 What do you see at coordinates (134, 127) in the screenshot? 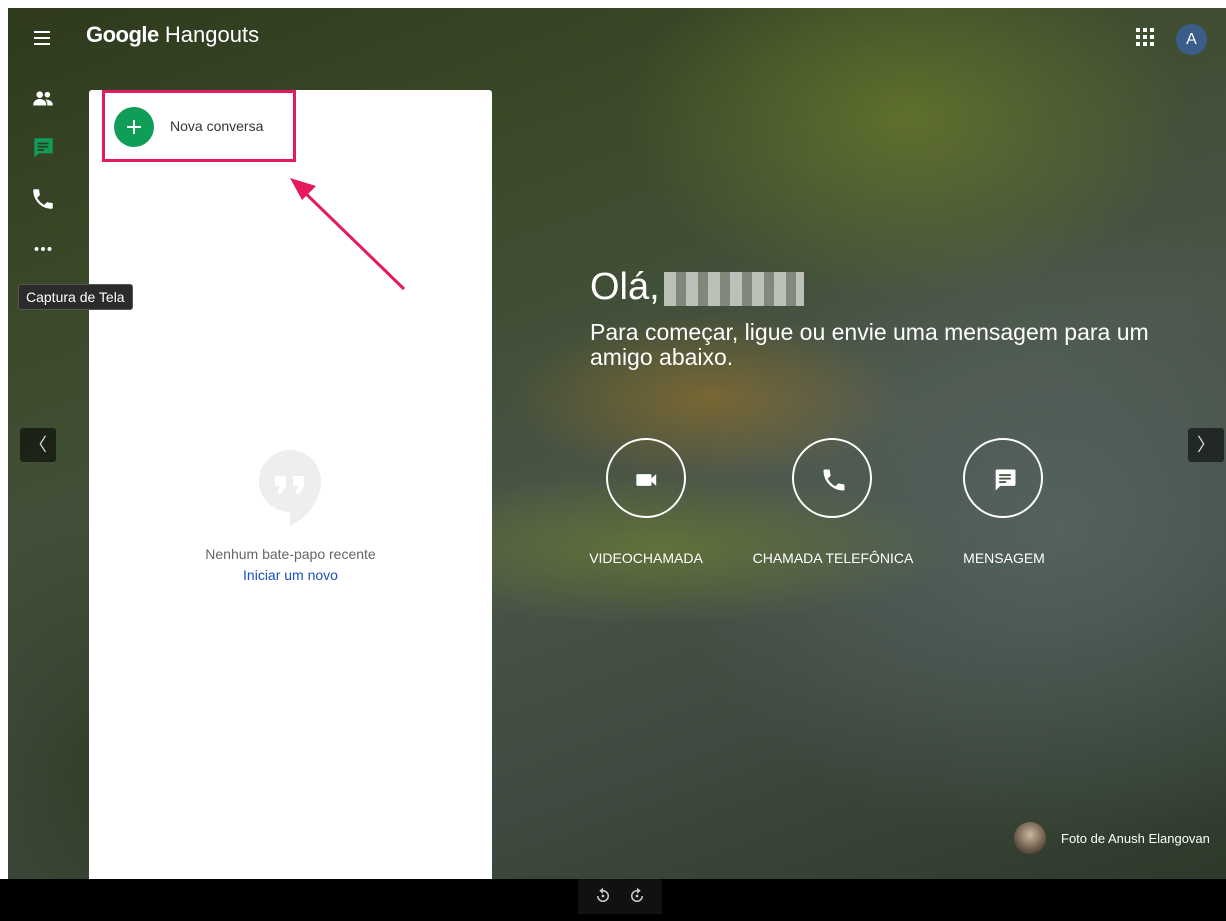
I see `plus-icon` at bounding box center [134, 127].